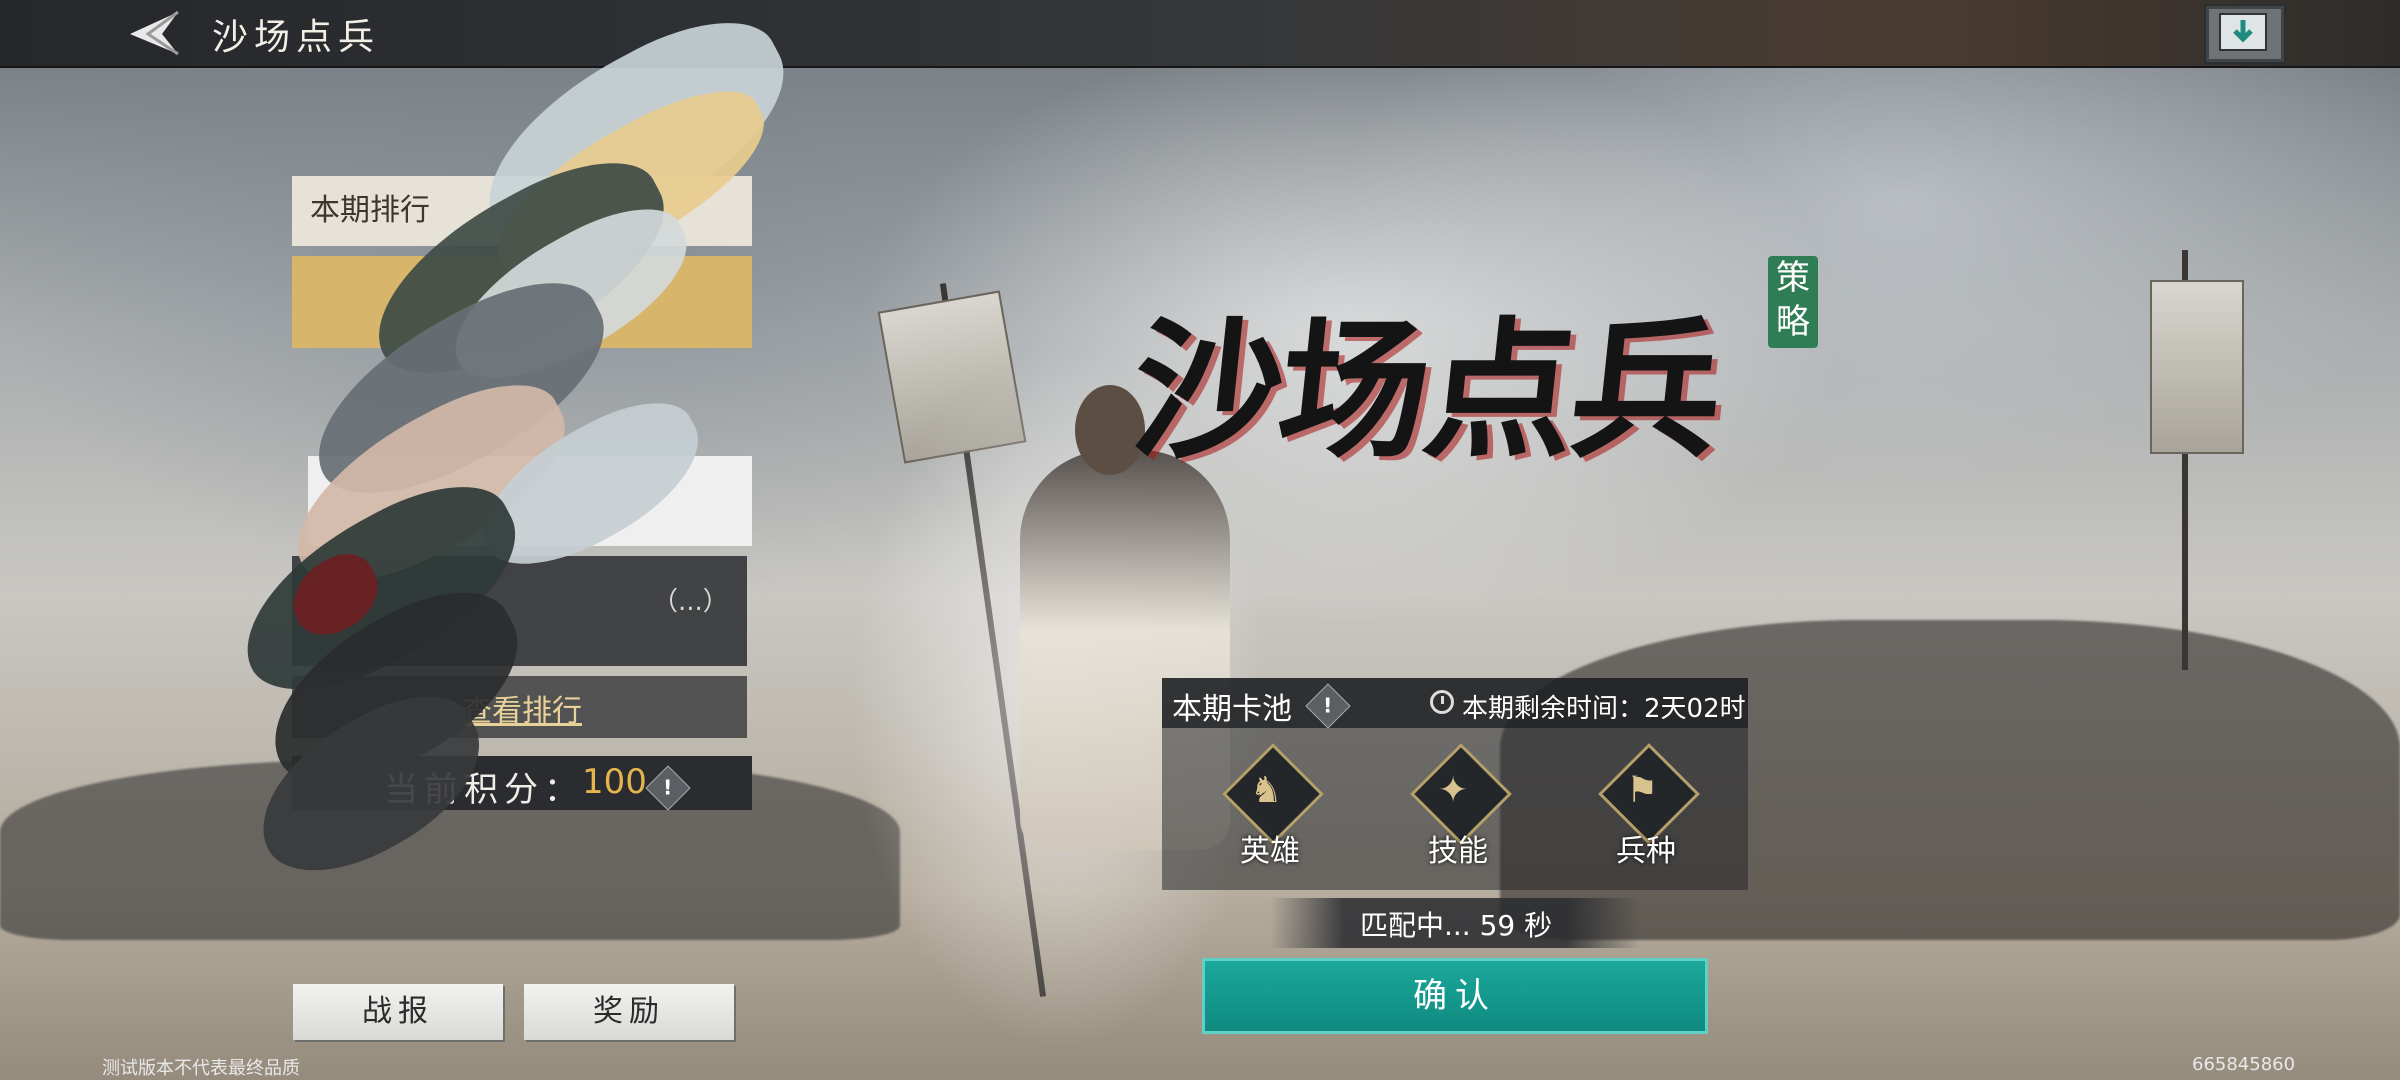 This screenshot has height=1080, width=2400. Describe the element at coordinates (1200, 34) in the screenshot. I see `top-bar: 沙场点兵` at that location.